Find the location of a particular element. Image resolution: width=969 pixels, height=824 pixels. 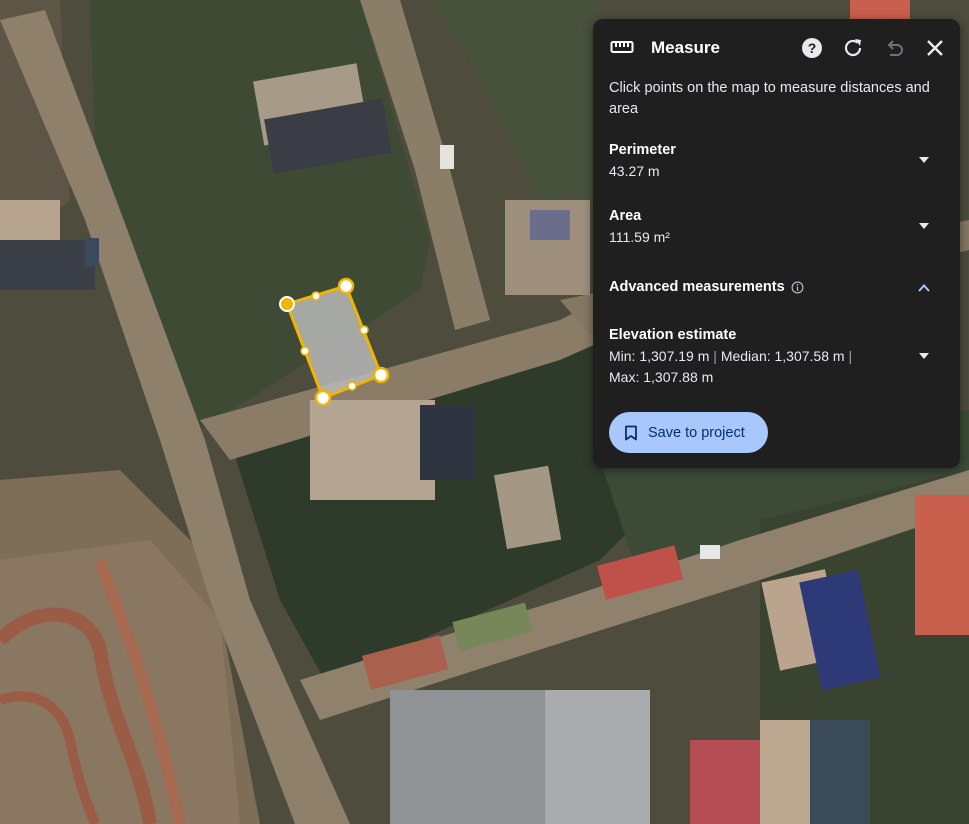

panel-header: Measure ? is located at coordinates (776, 48).